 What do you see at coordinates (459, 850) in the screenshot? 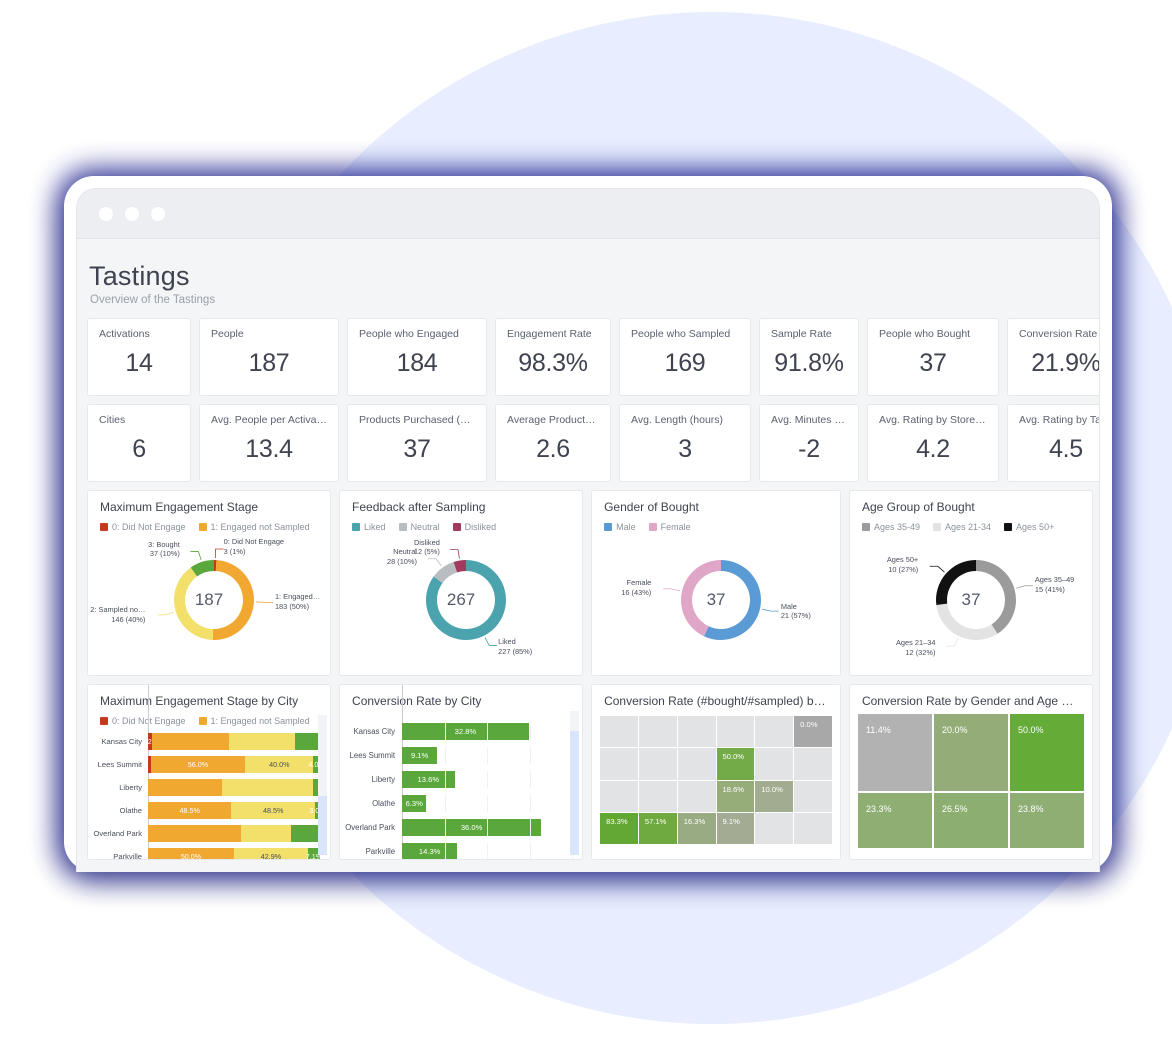
I see `bar-row: Parkville 14.3%` at bounding box center [459, 850].